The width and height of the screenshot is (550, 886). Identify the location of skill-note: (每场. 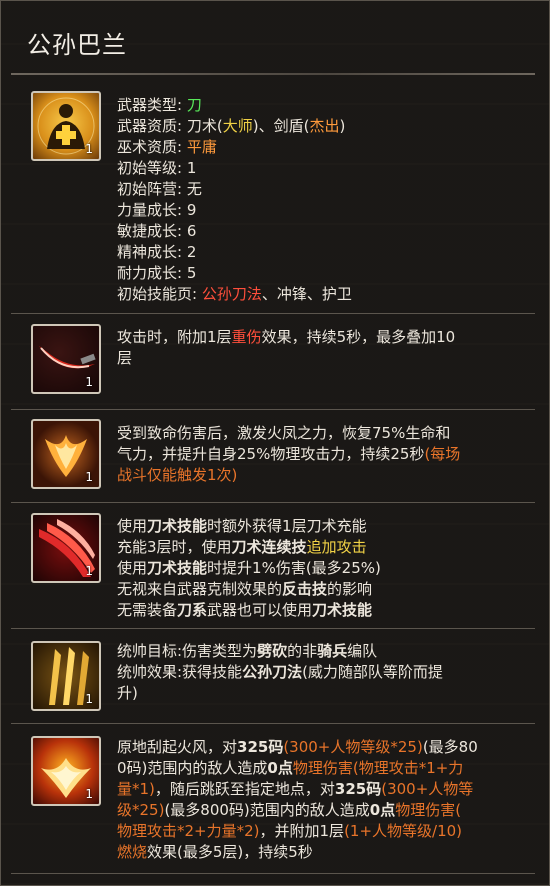
(442, 454).